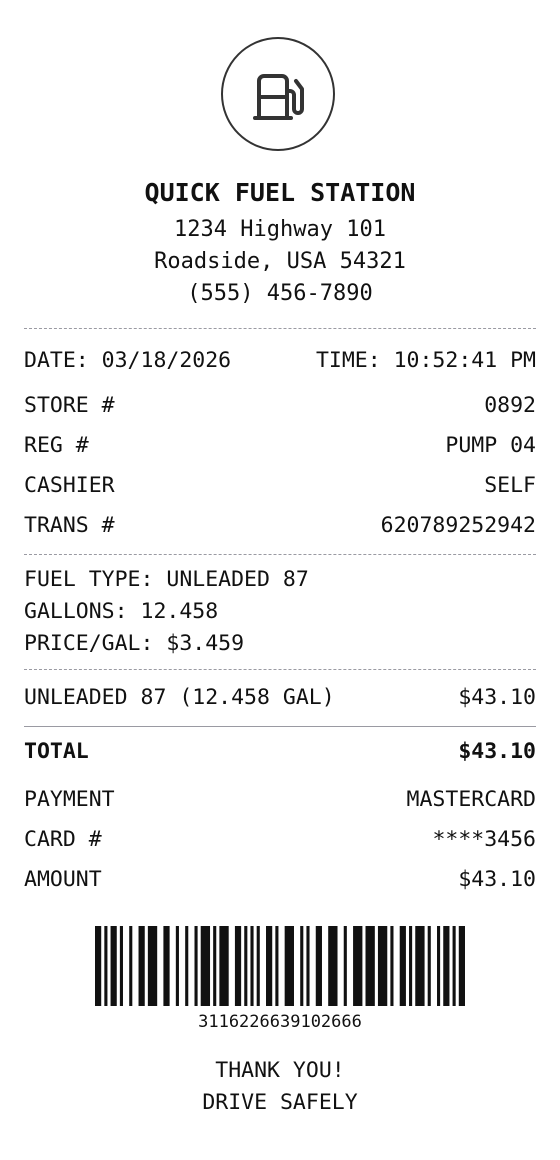 The height and width of the screenshot is (1160, 560). I want to click on card-value: ****3456, so click(484, 839).